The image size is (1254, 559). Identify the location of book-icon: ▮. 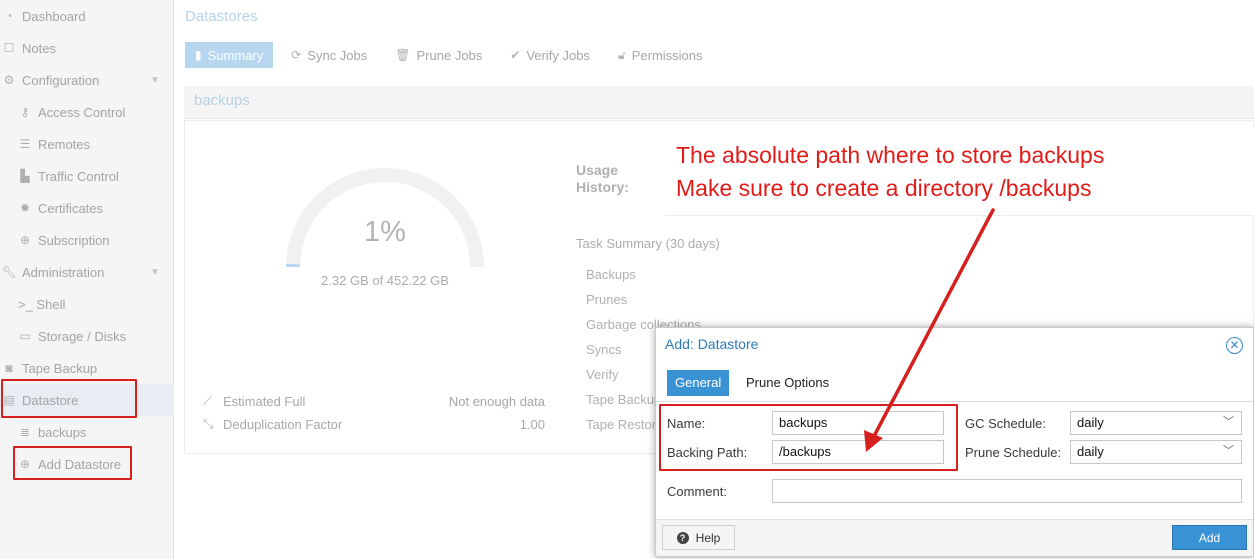
(198, 55).